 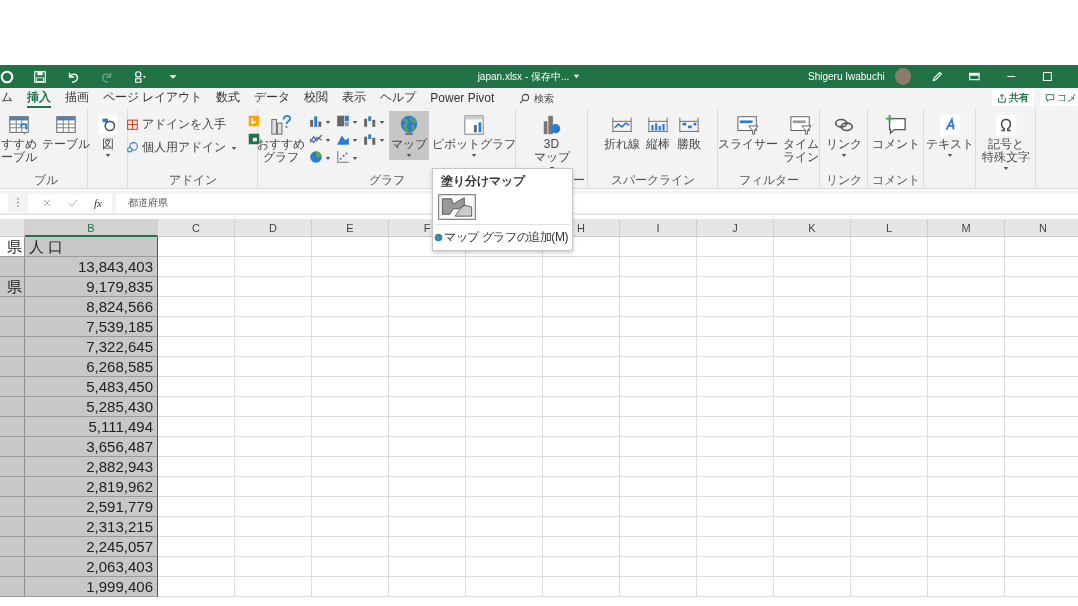 I want to click on ribbon-button: アドインを入手, so click(x=182, y=125).